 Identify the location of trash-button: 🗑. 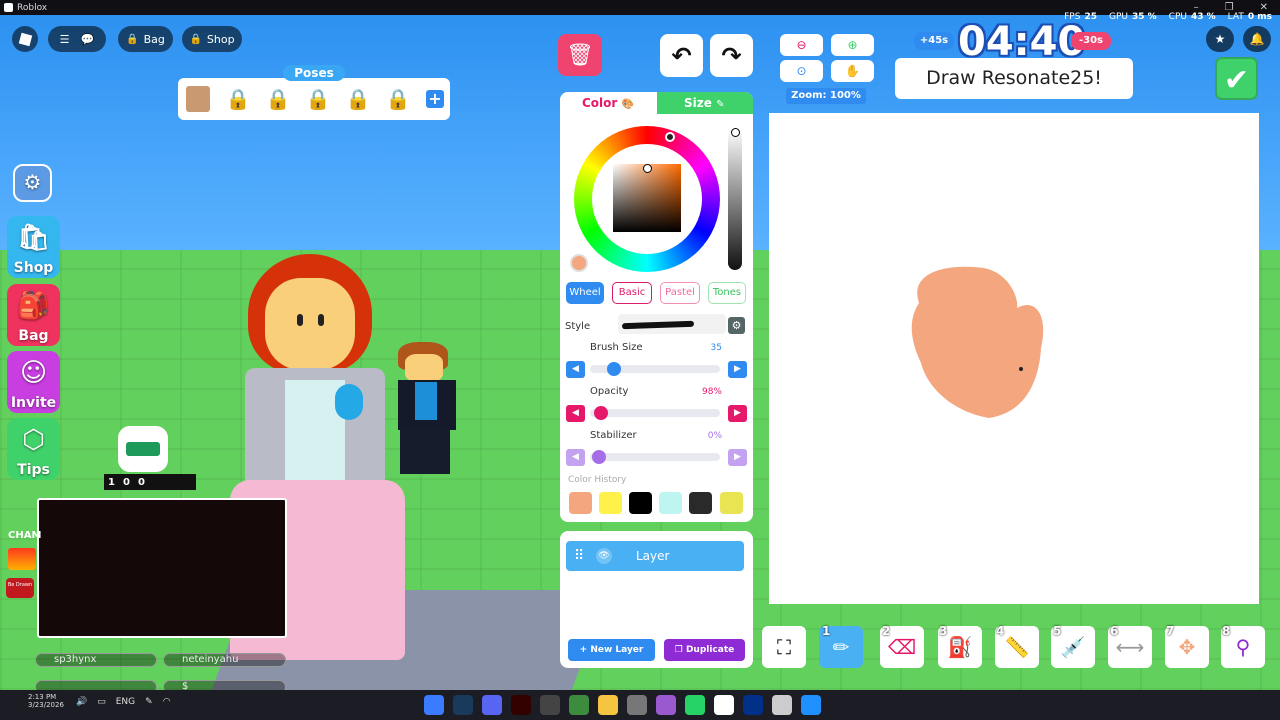
(580, 55).